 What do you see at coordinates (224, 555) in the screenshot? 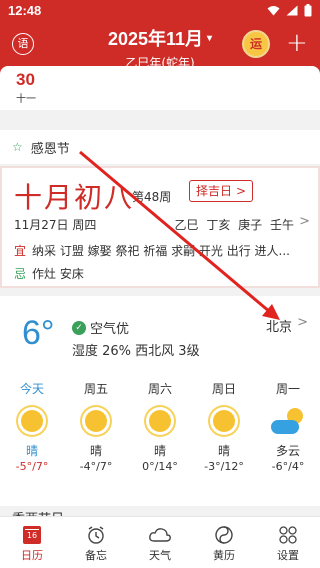
I see `tab-label: 黄历` at bounding box center [224, 555].